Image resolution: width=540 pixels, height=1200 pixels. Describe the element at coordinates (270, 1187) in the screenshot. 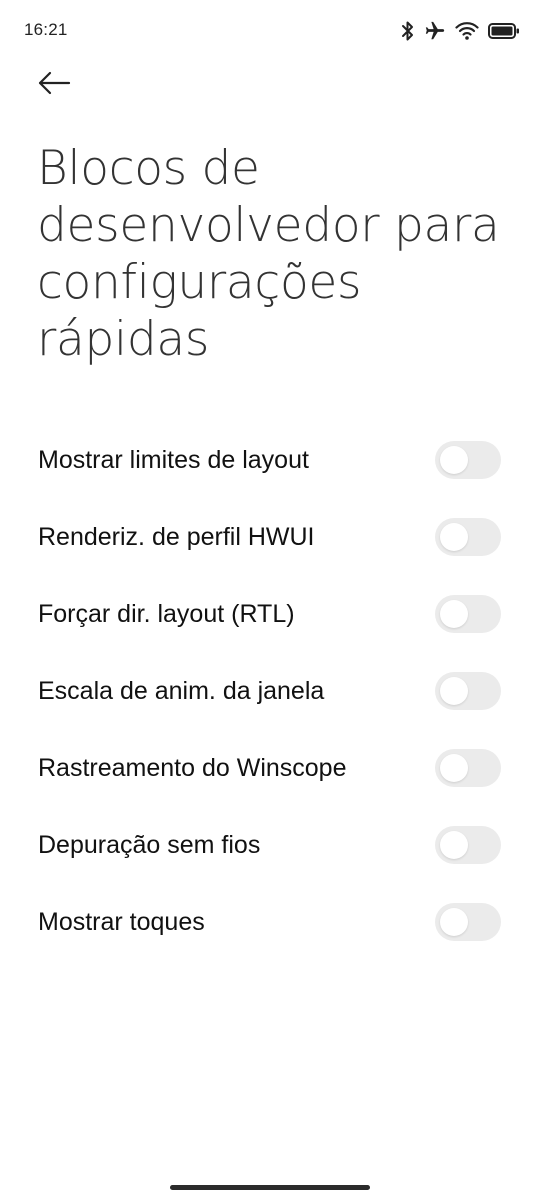

I see `home-indicator` at that location.